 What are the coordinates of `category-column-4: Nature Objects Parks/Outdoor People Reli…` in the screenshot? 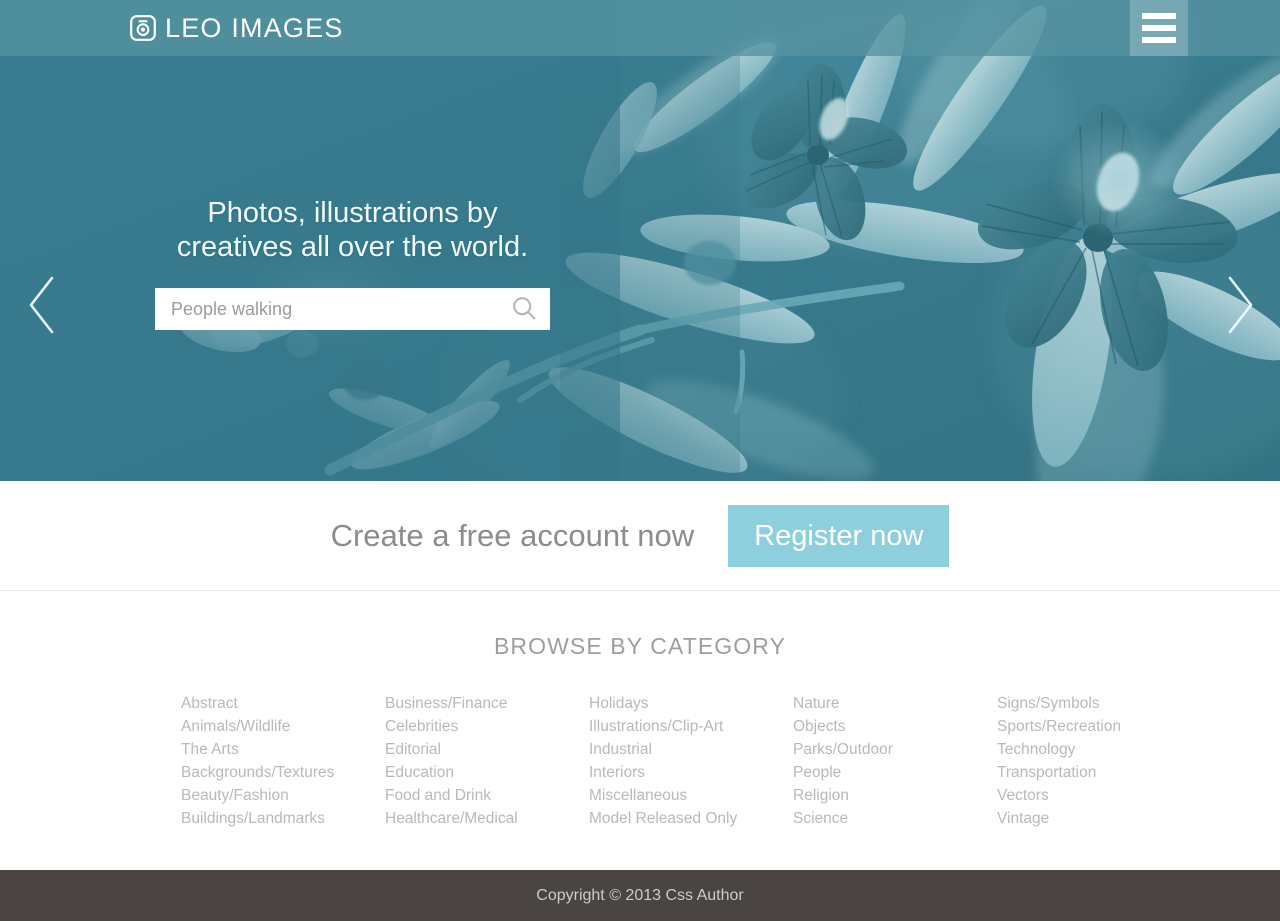 It's located at (895, 761).